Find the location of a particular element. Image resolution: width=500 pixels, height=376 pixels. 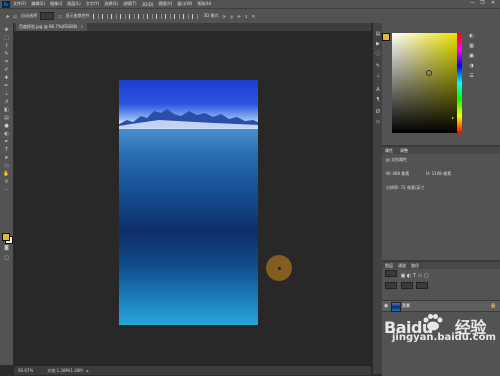

info-icon: ⓘ is located at coordinates (378, 54).